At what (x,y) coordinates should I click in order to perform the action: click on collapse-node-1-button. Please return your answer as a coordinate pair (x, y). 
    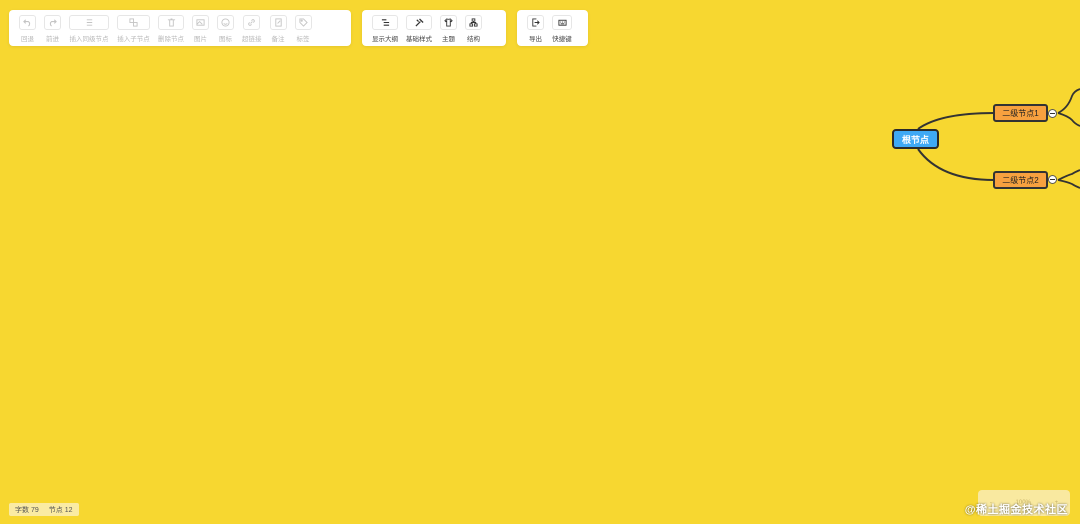
    Looking at the image, I should click on (1052, 113).